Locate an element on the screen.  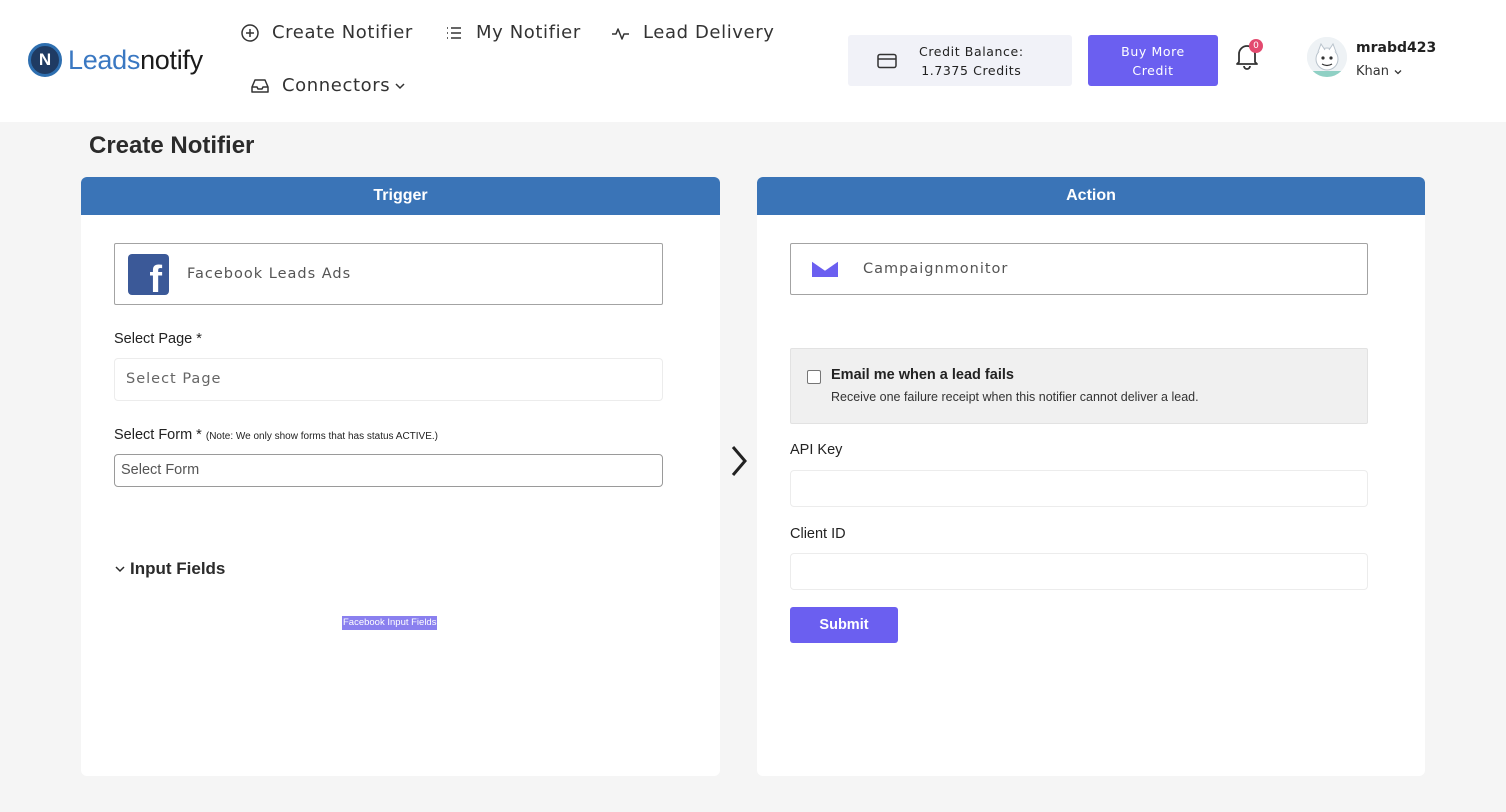
avatar-image is located at coordinates (1327, 57).